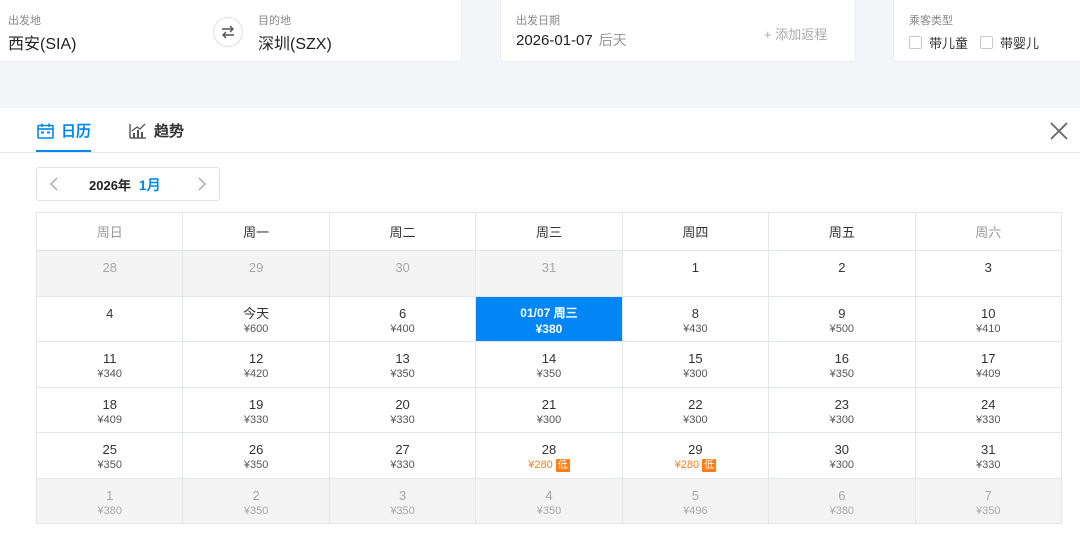 The height and width of the screenshot is (553, 1080). What do you see at coordinates (256, 456) in the screenshot?
I see `calendar-day: 26 ¥350` at bounding box center [256, 456].